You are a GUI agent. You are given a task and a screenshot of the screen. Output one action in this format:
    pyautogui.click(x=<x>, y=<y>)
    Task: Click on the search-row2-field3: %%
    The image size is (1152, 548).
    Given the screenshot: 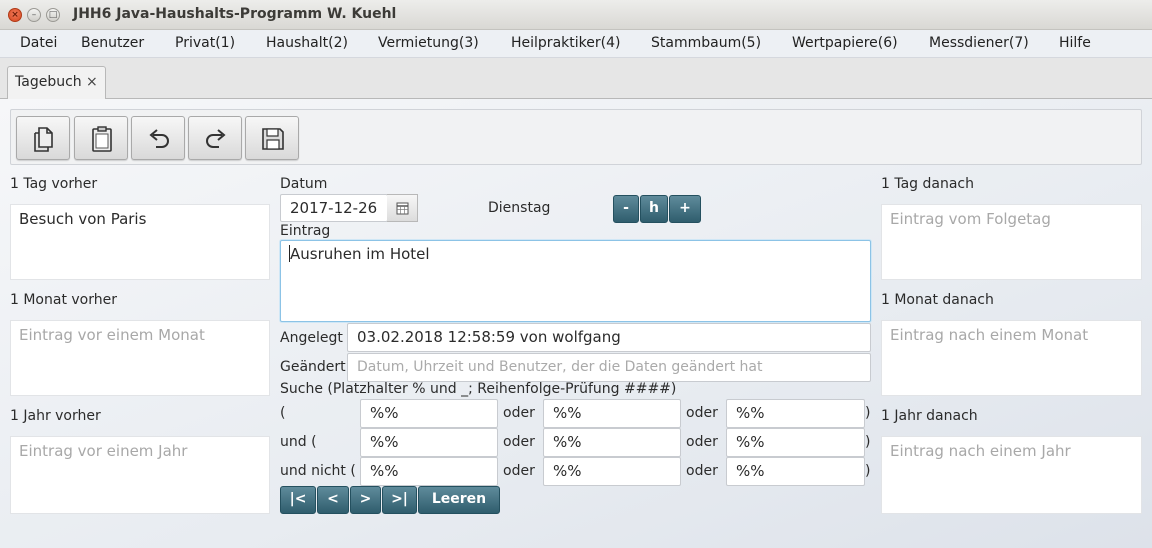 What is the action you would take?
    pyautogui.click(x=795, y=442)
    